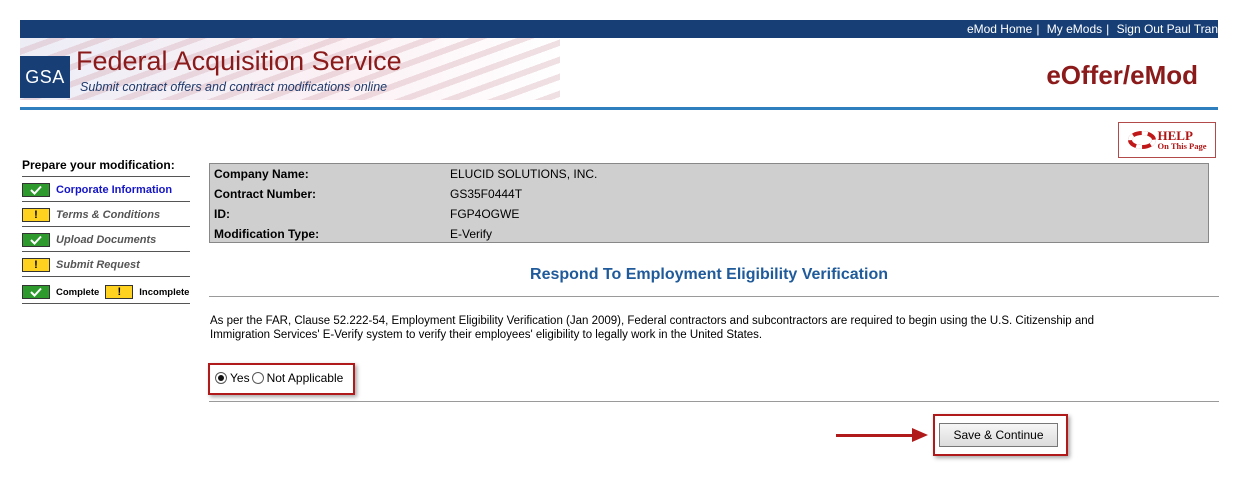 Image resolution: width=1236 pixels, height=478 pixels. What do you see at coordinates (305, 378) in the screenshot?
I see `not-applicable-radio-label: Not Applicable` at bounding box center [305, 378].